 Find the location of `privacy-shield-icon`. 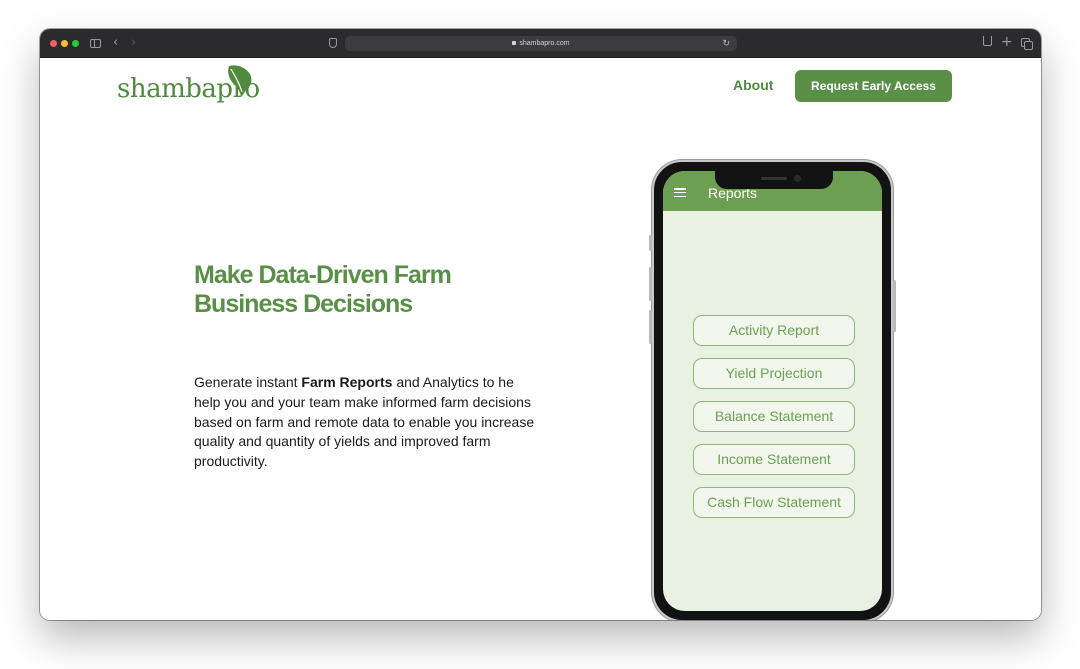

privacy-shield-icon is located at coordinates (333, 43).